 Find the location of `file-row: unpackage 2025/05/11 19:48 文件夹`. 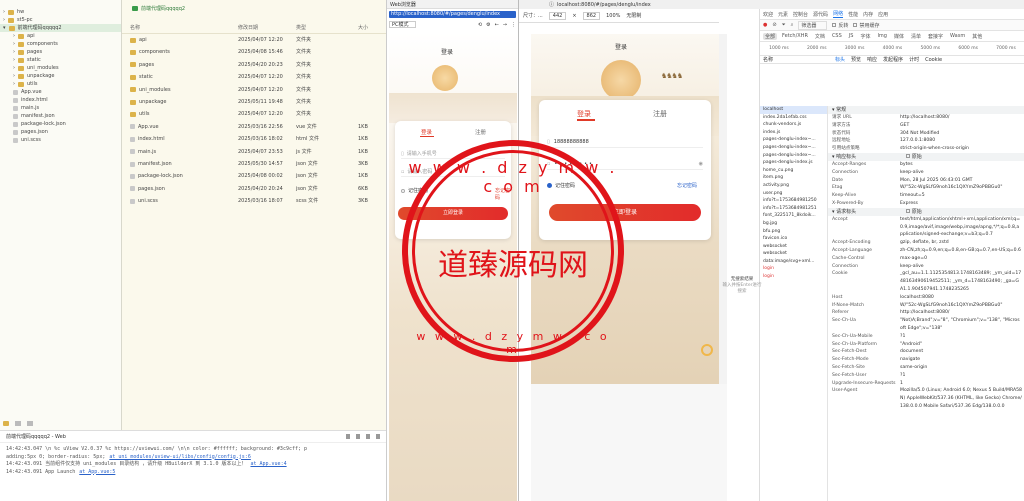

file-row: unpackage 2025/05/11 19:48 文件夹 is located at coordinates (254, 102).